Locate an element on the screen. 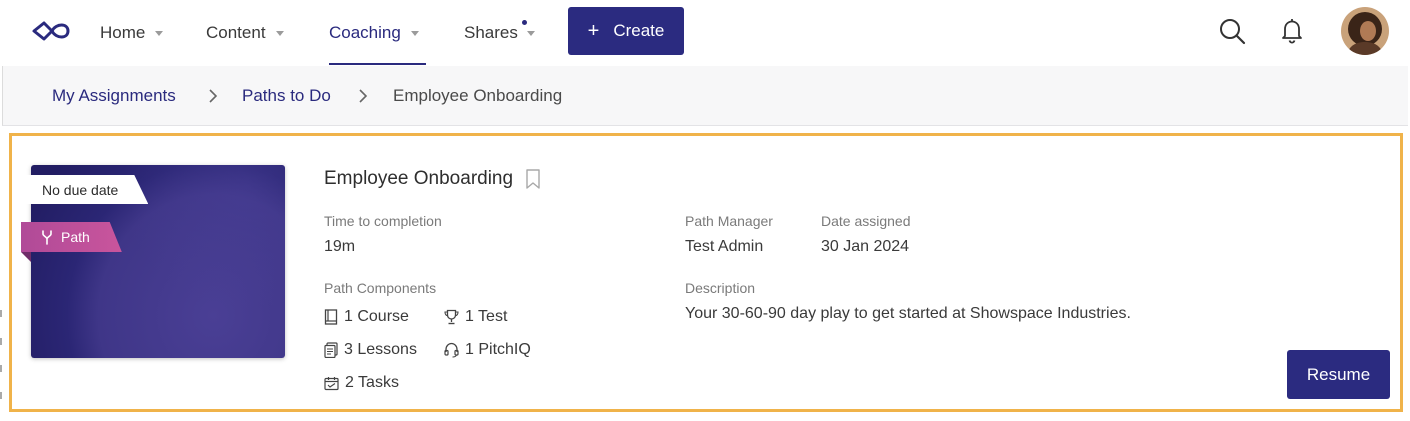 The height and width of the screenshot is (421, 1410). search-button is located at coordinates (1232, 31).